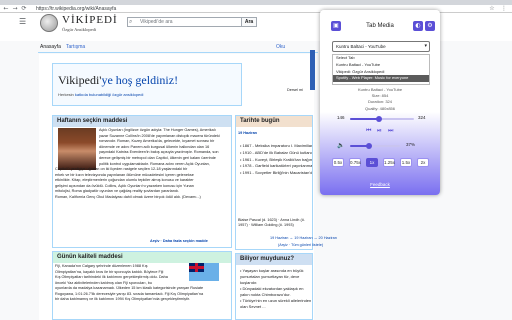 The height and width of the screenshot is (320, 512). I want to click on volume-percent: 37%, so click(411, 144).